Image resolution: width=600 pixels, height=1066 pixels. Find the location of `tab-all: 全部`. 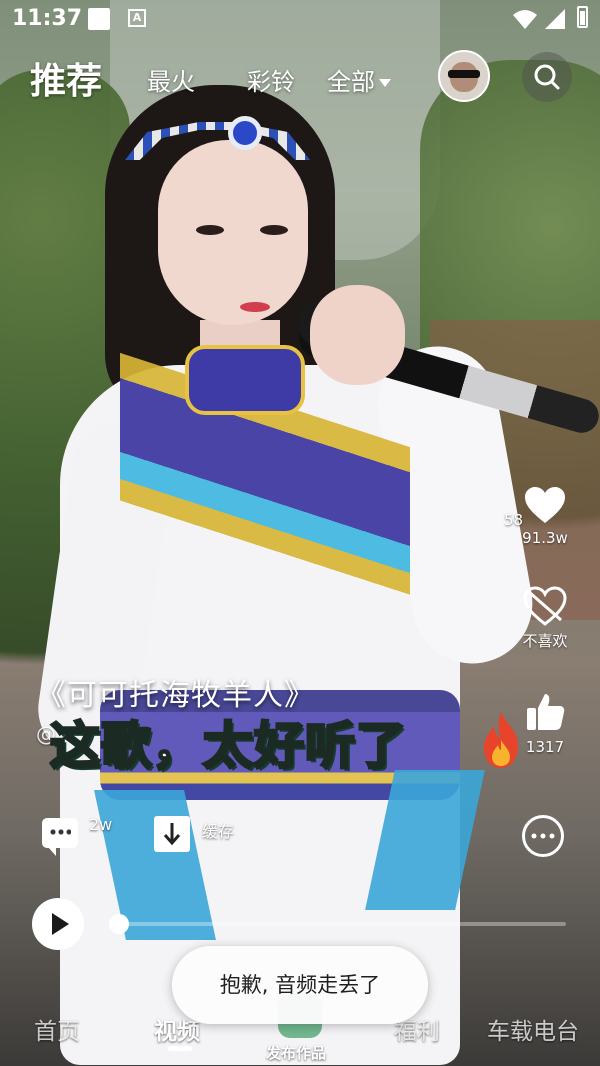

tab-all: 全部 is located at coordinates (359, 79).